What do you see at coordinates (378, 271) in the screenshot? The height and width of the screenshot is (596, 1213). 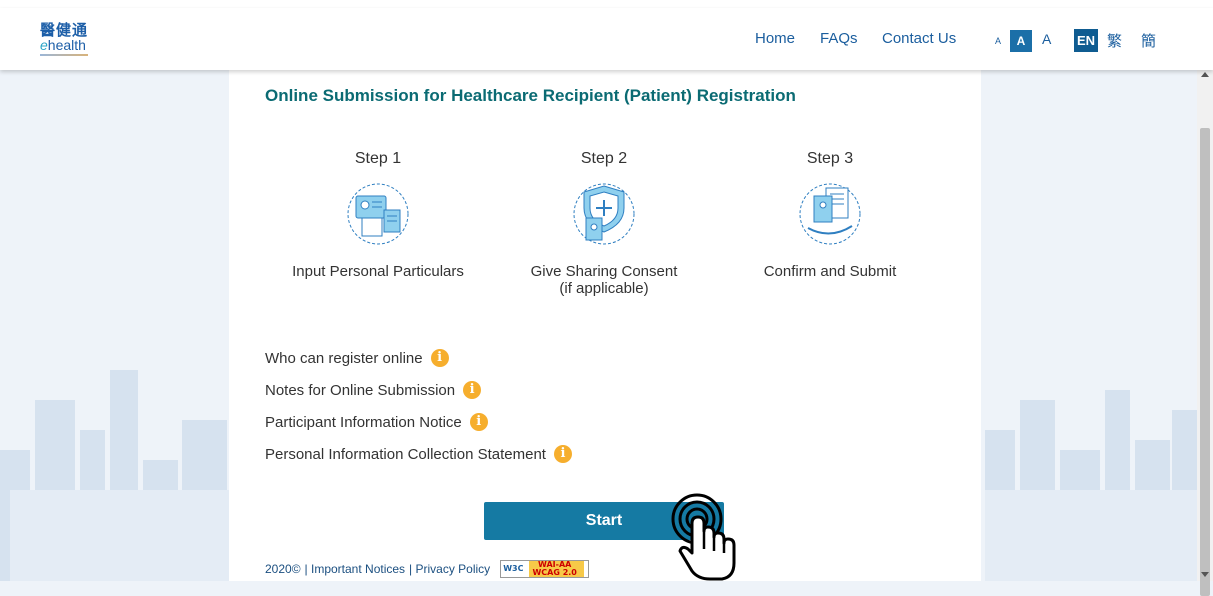 I see `step-description: Input Personal Particulars` at bounding box center [378, 271].